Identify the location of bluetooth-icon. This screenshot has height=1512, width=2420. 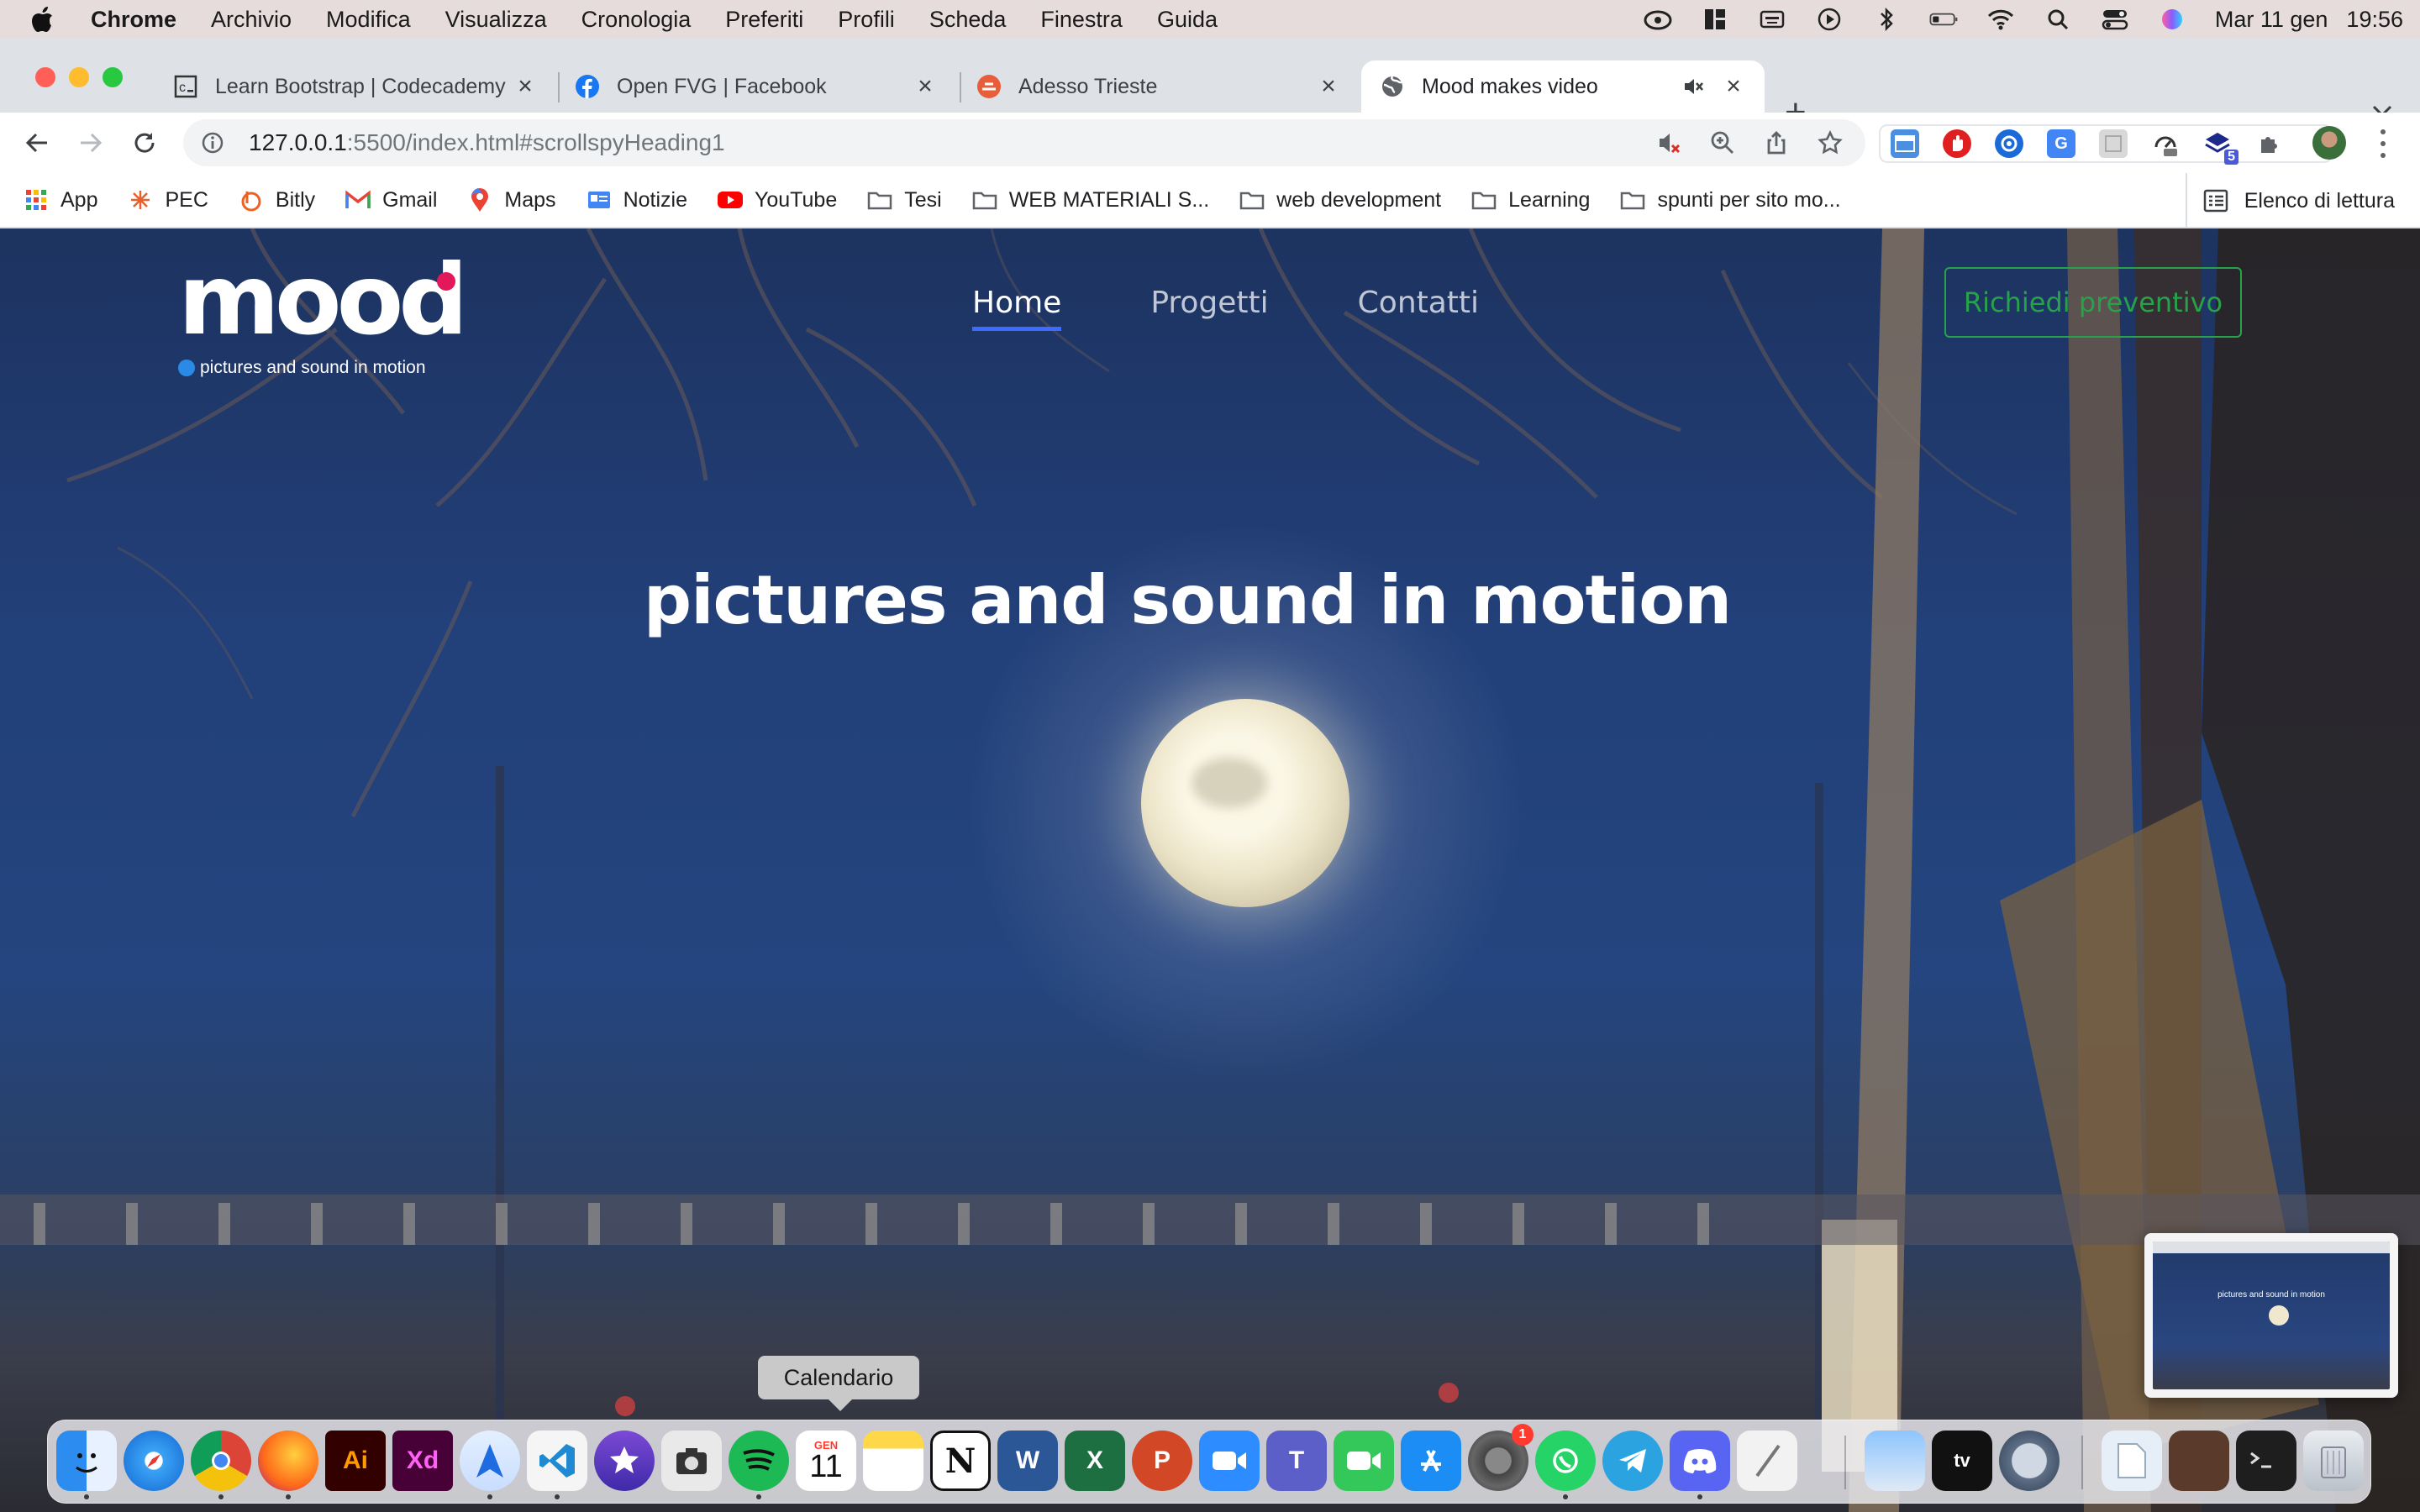
(1886, 19).